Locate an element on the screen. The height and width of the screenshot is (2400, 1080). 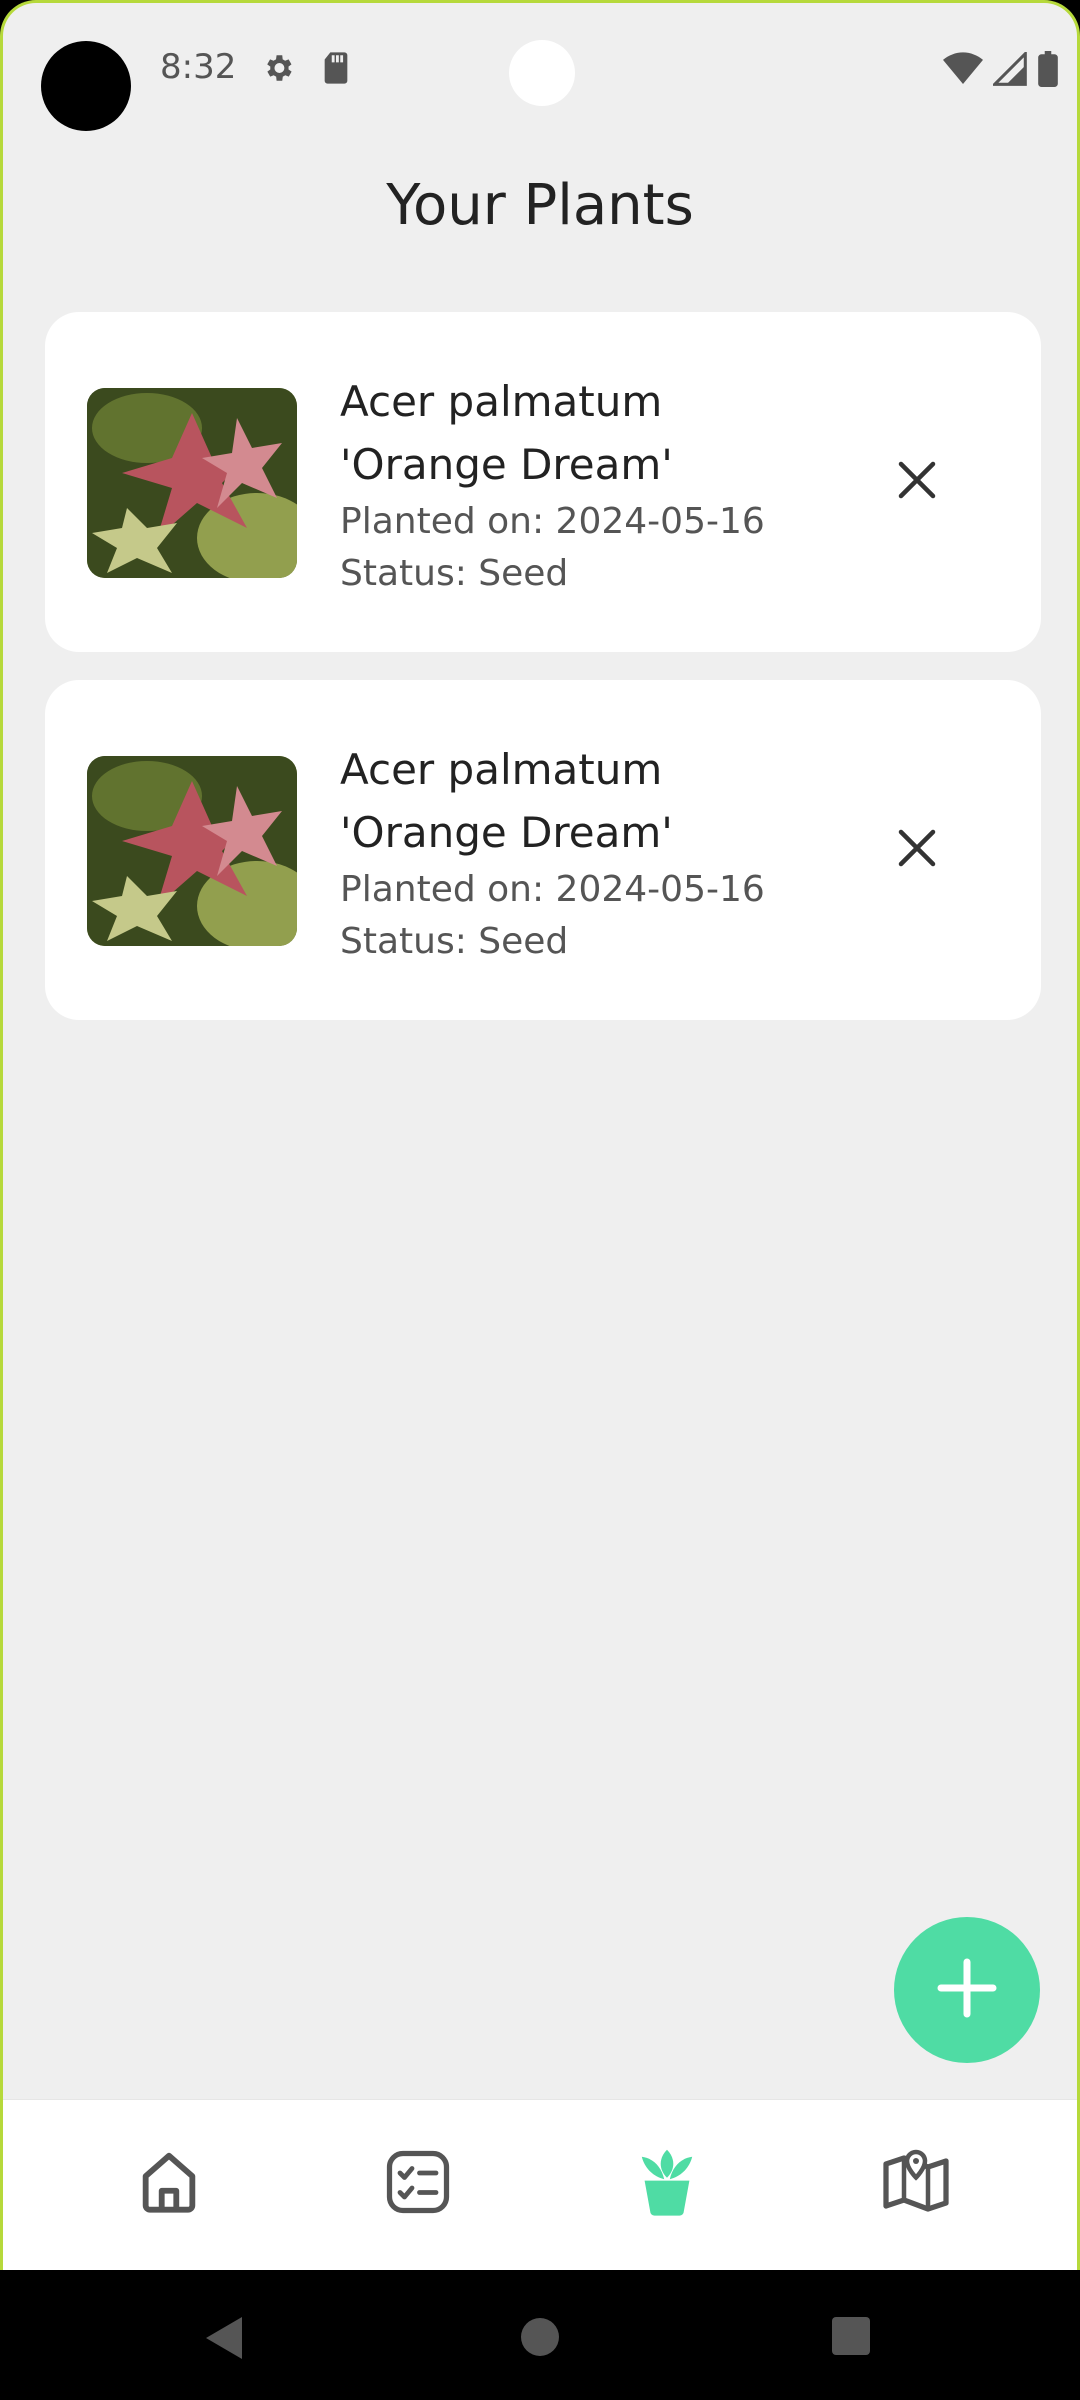
wifi-icon is located at coordinates (963, 71).